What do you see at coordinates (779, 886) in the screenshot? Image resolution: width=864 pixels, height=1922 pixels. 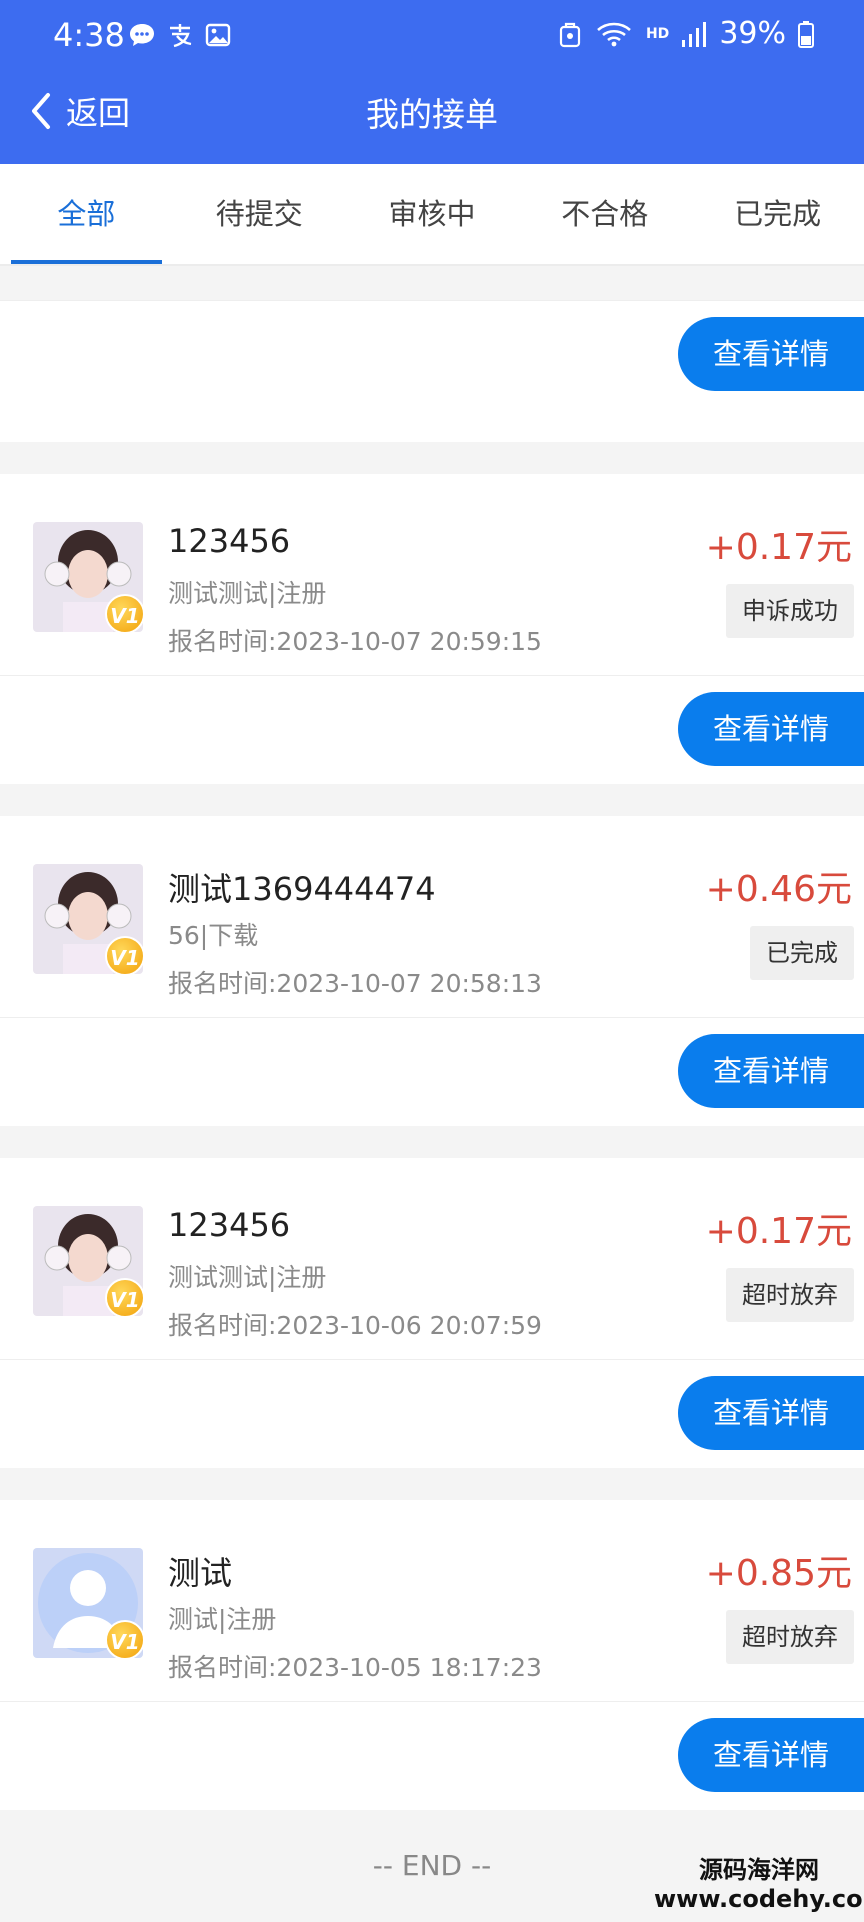 I see `order-amount: +0.46元` at bounding box center [779, 886].